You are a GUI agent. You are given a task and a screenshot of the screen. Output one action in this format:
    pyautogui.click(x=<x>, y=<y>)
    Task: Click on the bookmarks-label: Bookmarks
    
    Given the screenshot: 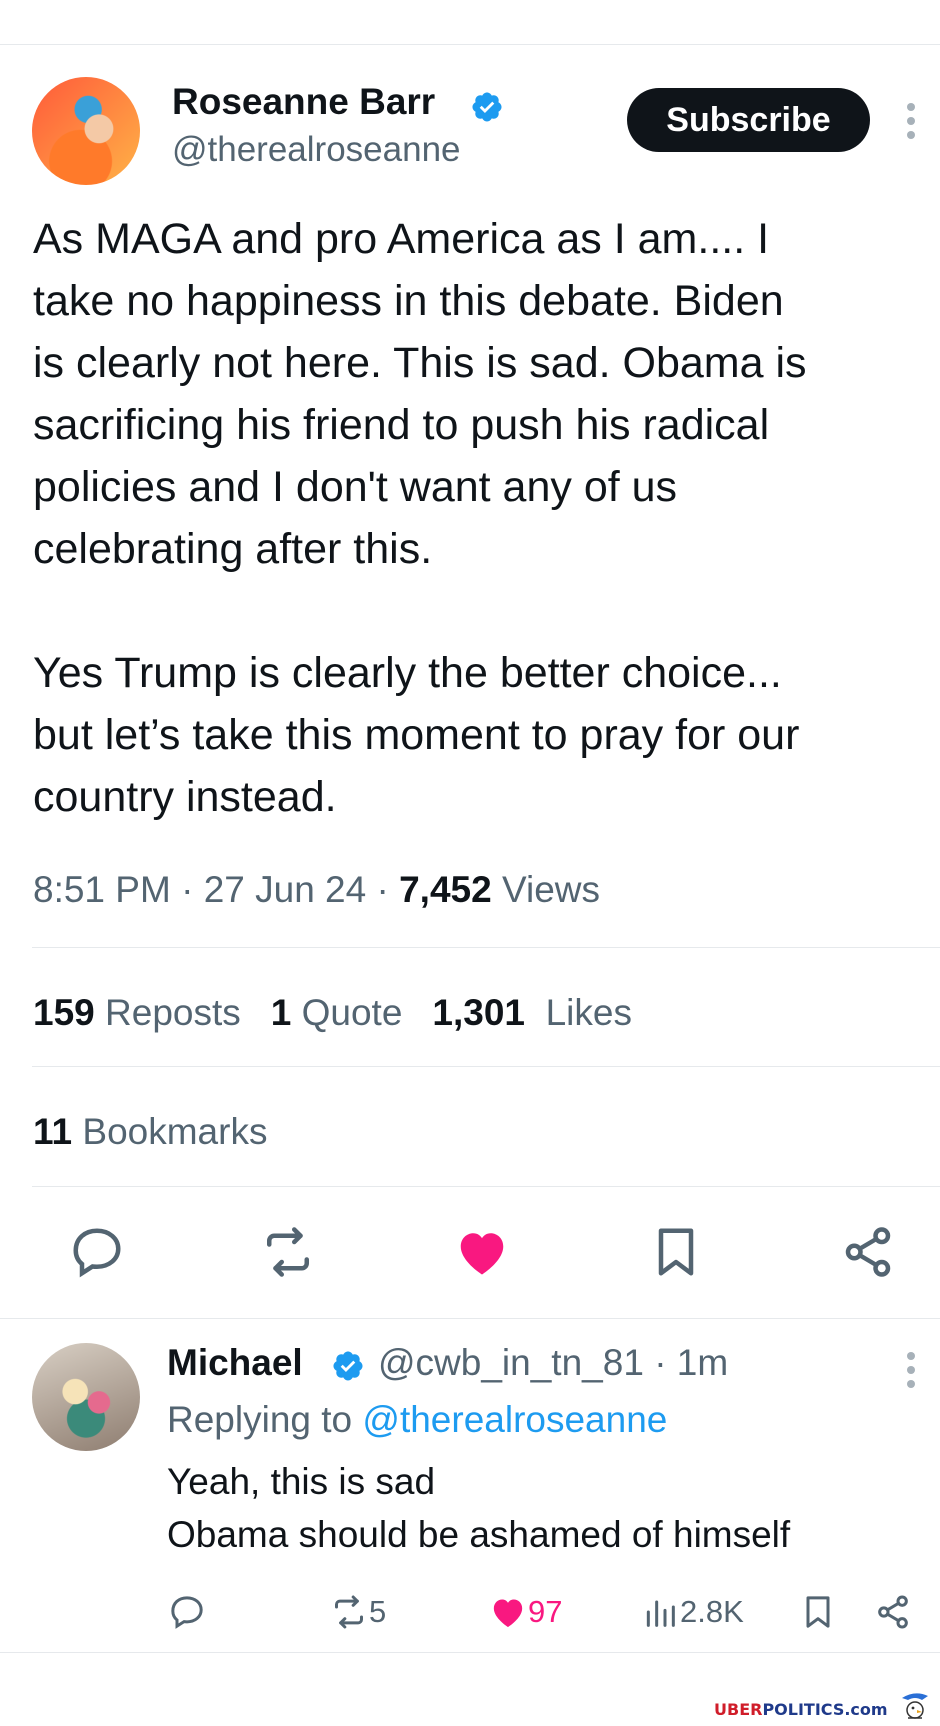 What is the action you would take?
    pyautogui.click(x=175, y=1131)
    